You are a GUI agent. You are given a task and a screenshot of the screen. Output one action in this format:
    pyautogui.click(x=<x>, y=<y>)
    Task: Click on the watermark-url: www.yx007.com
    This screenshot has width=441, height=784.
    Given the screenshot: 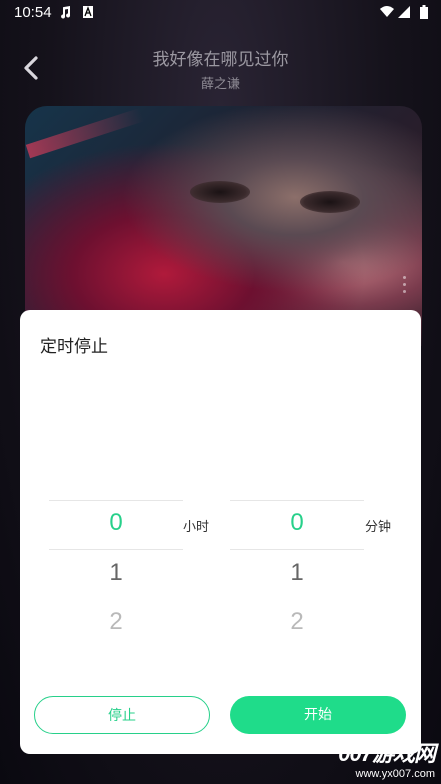 What is the action you would take?
    pyautogui.click(x=395, y=774)
    